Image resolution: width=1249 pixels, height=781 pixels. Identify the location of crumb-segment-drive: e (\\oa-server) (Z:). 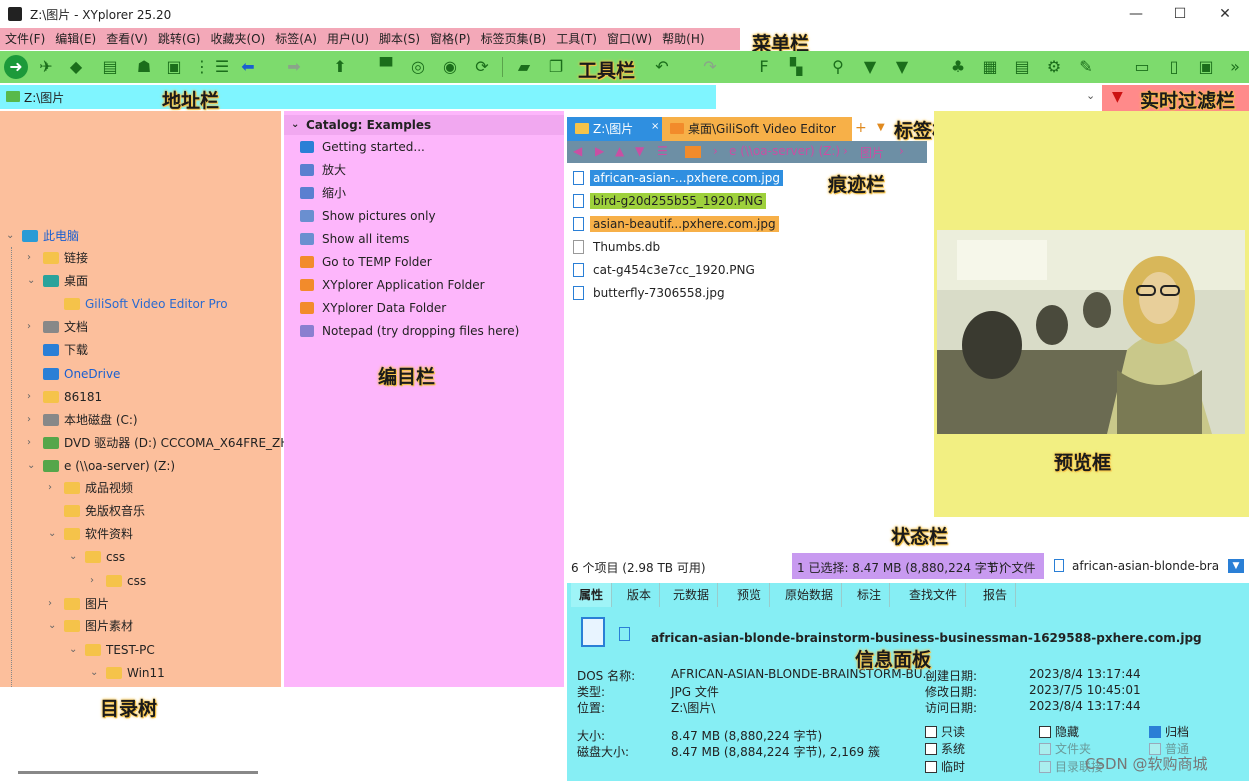
(784, 151).